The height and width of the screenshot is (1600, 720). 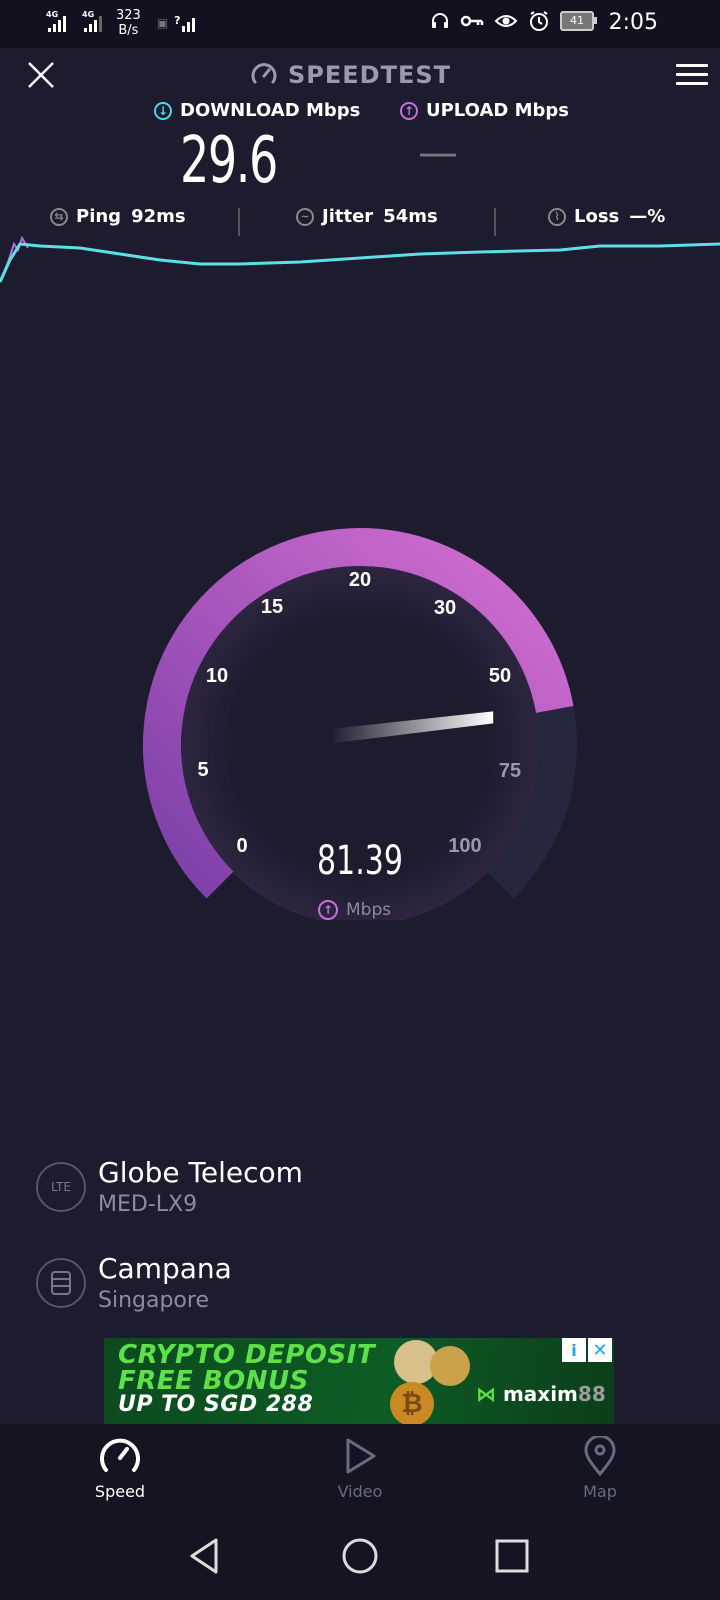 What do you see at coordinates (539, 21) in the screenshot?
I see `alarm-icon` at bounding box center [539, 21].